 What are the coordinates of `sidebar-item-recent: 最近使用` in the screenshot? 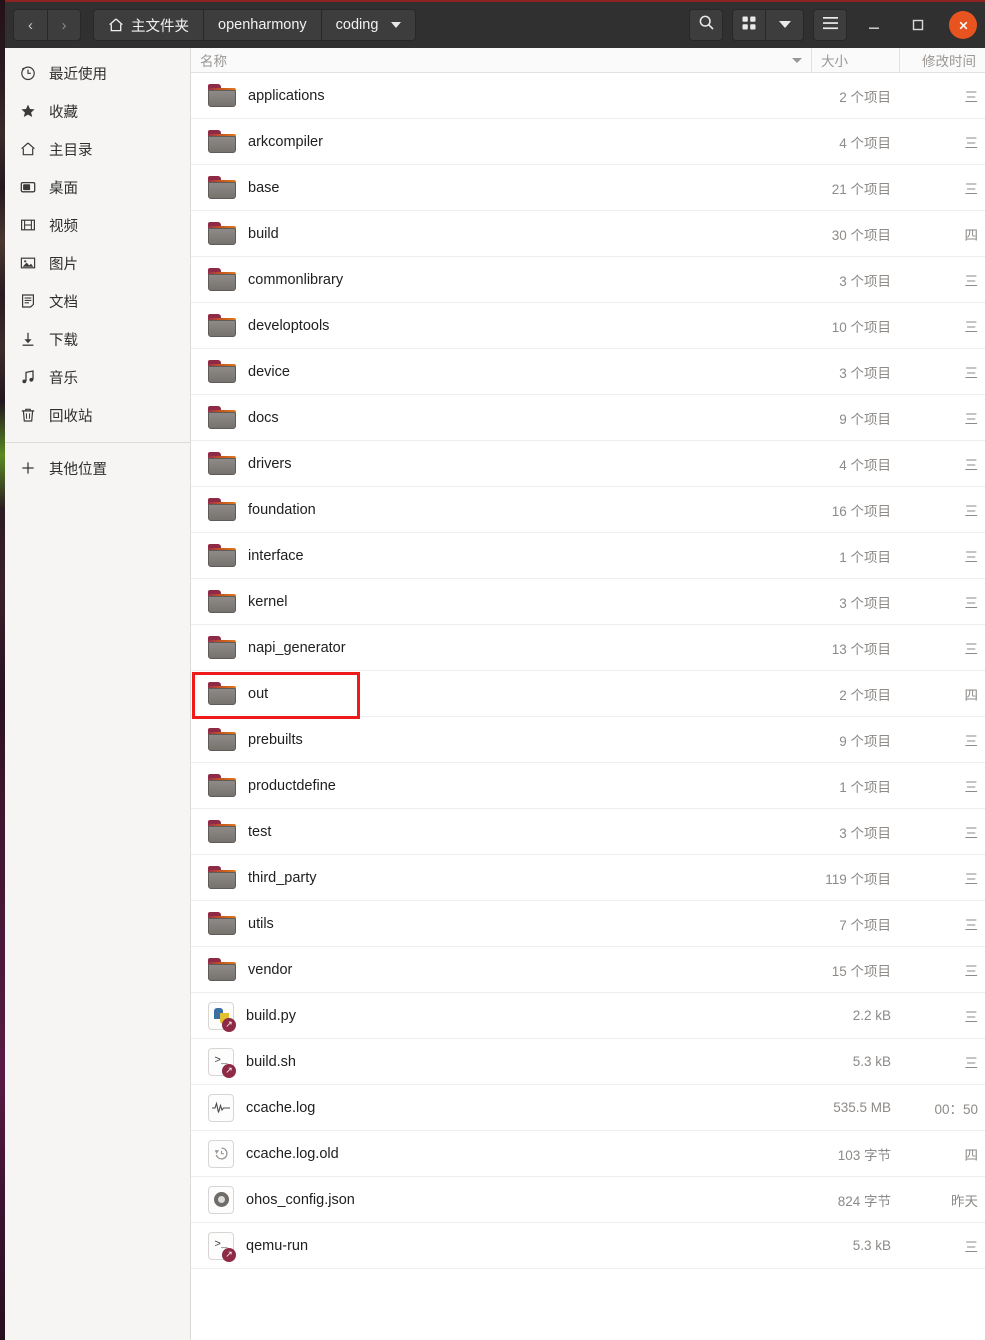 It's located at (97, 73).